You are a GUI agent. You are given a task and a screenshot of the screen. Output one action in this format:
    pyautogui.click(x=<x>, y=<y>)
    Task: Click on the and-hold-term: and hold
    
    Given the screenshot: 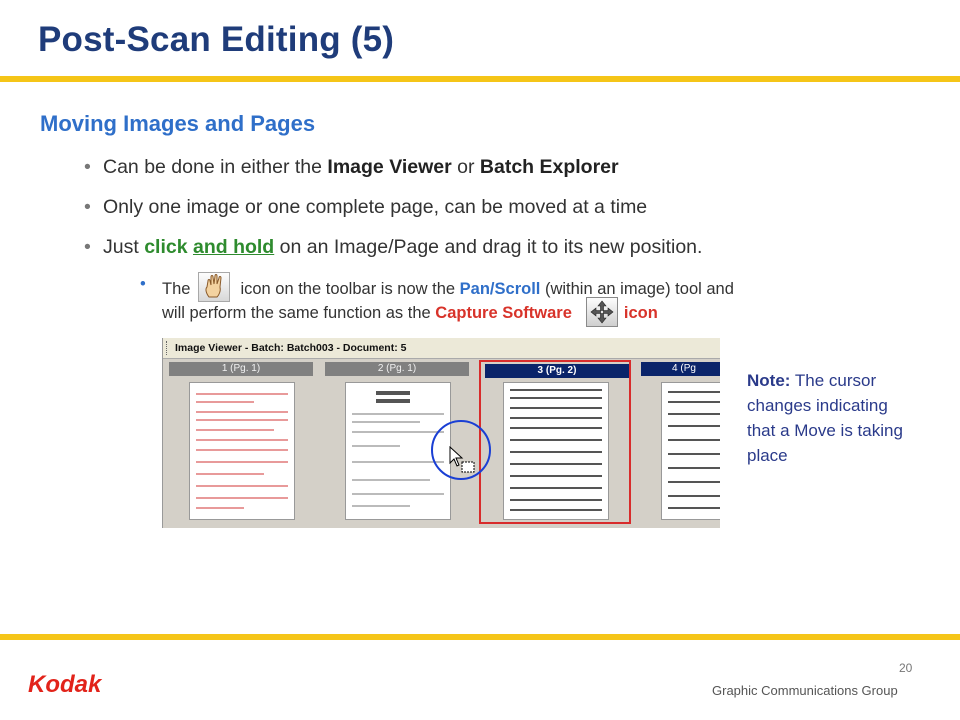 What is the action you would take?
    pyautogui.click(x=233, y=247)
    